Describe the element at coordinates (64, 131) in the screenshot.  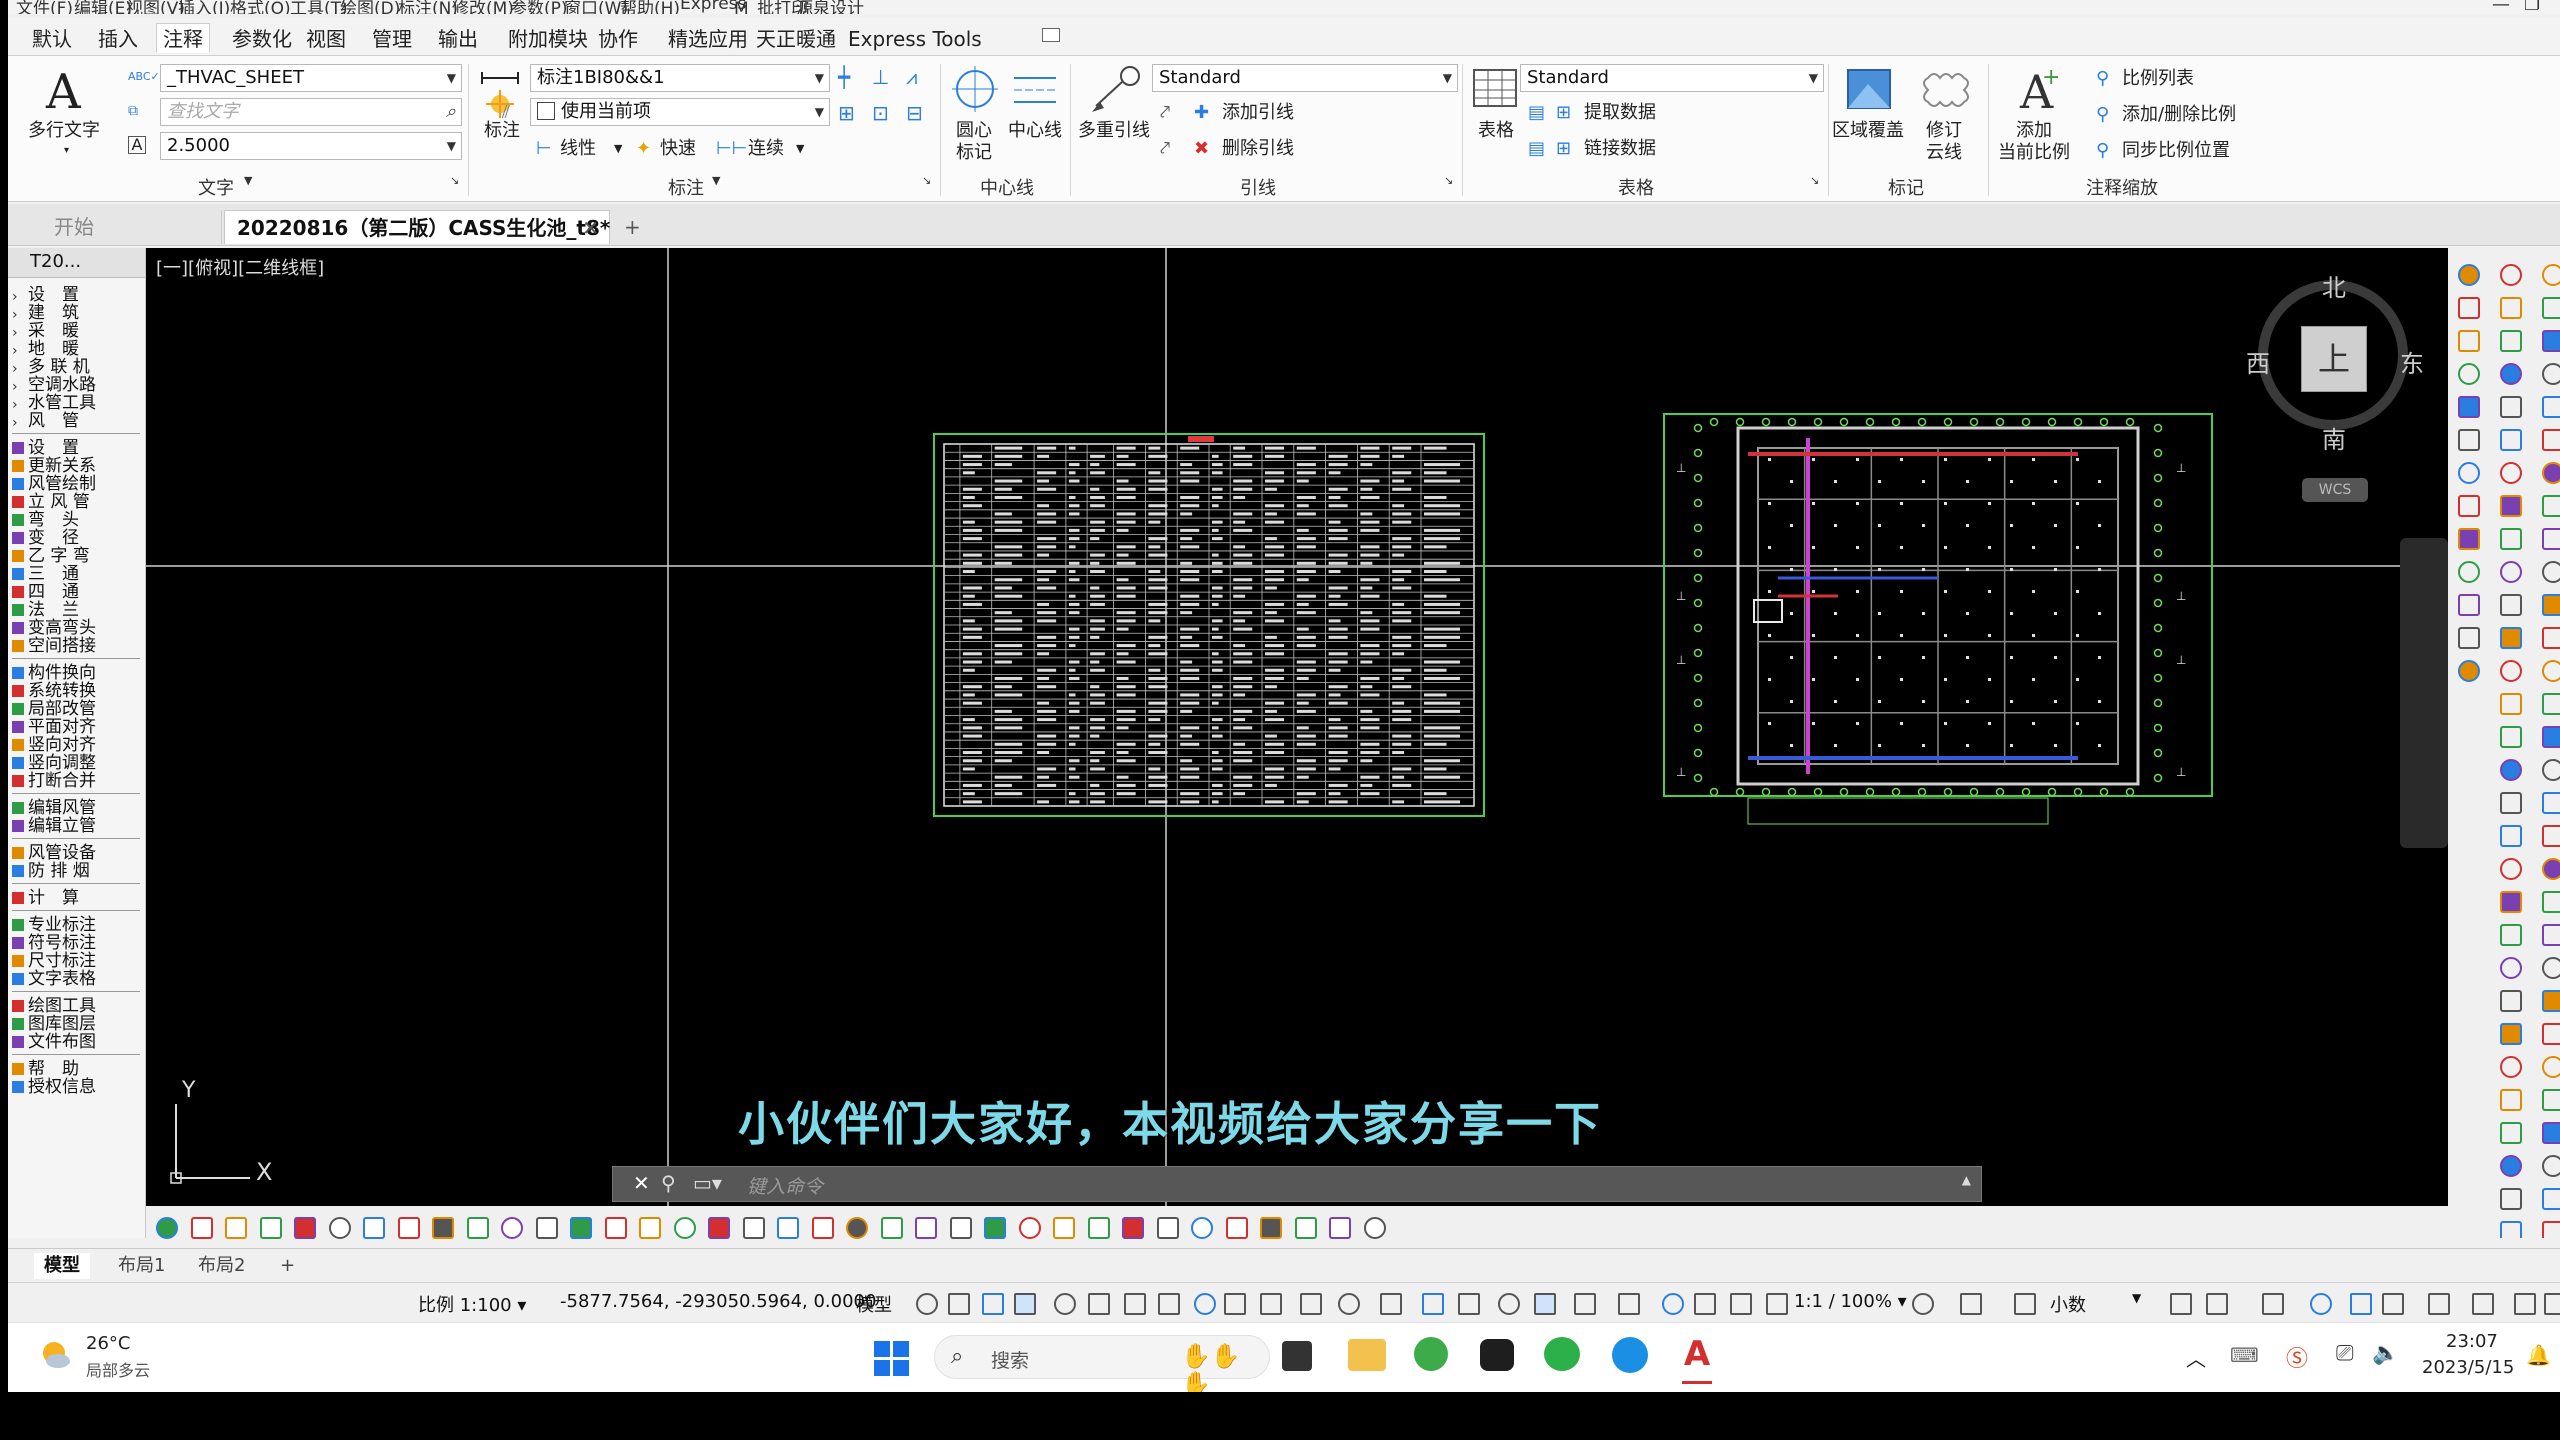
I see `multiline-text-label: 多行文字` at that location.